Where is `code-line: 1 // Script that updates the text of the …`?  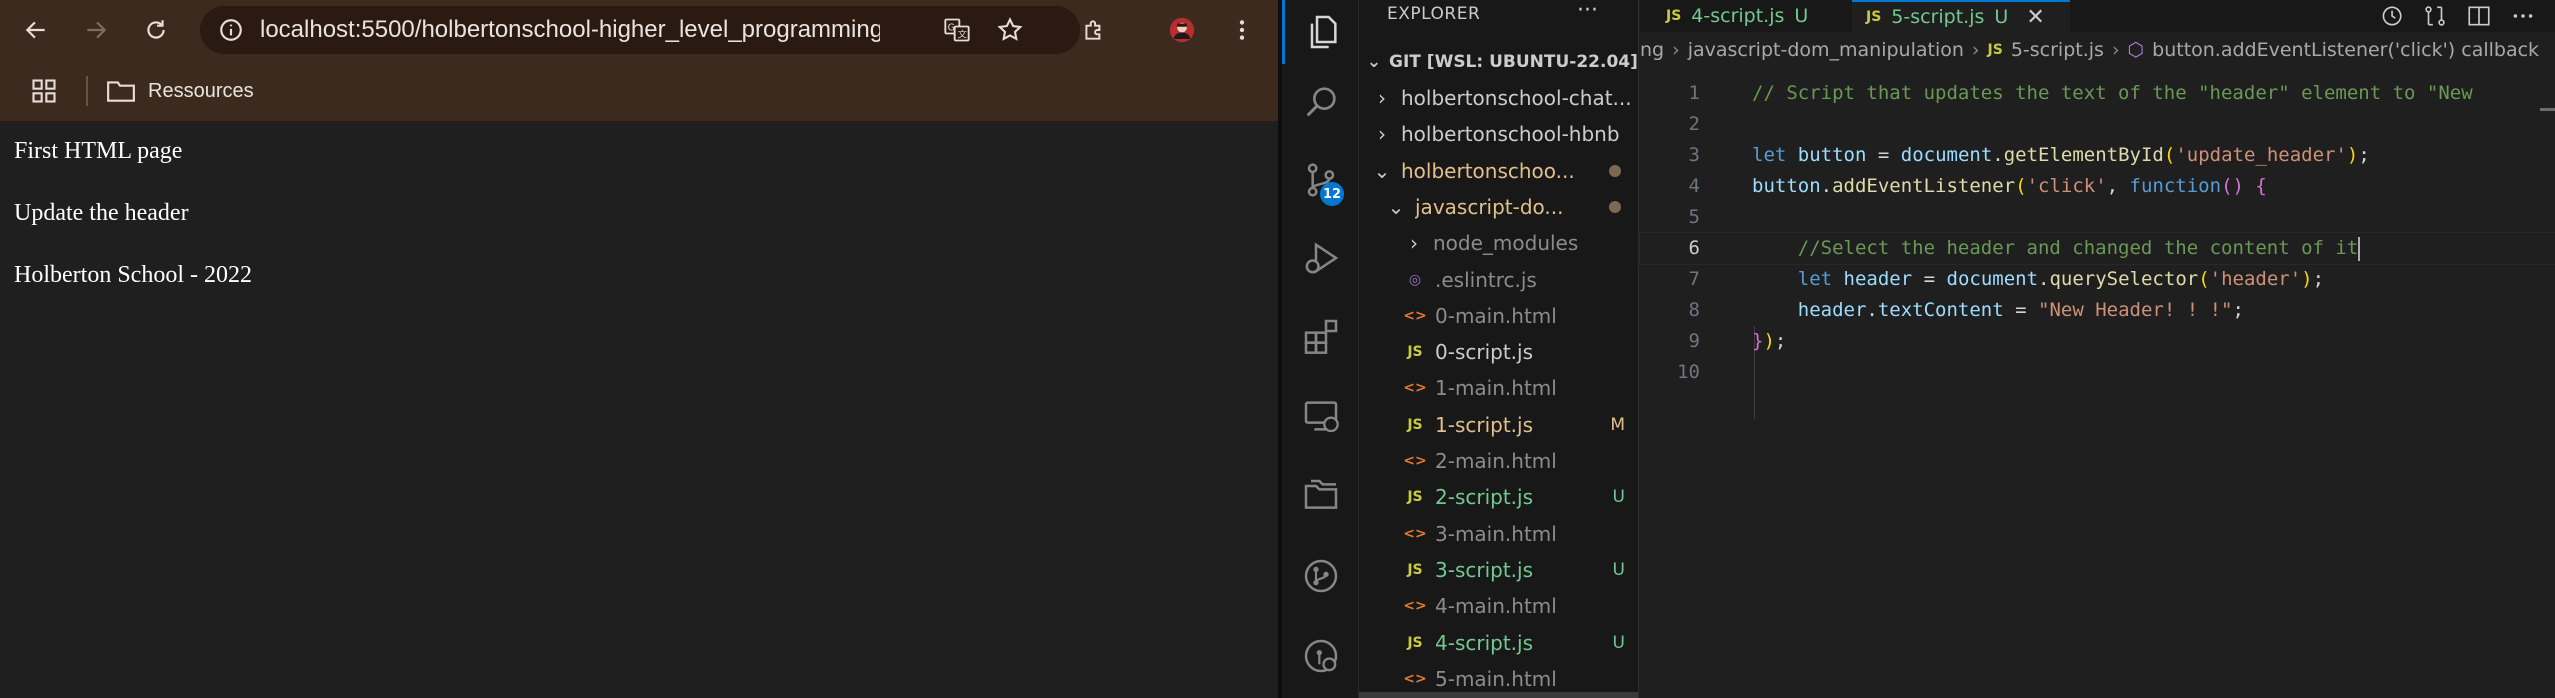 code-line: 1 // Script that updates the text of the … is located at coordinates (2097, 93).